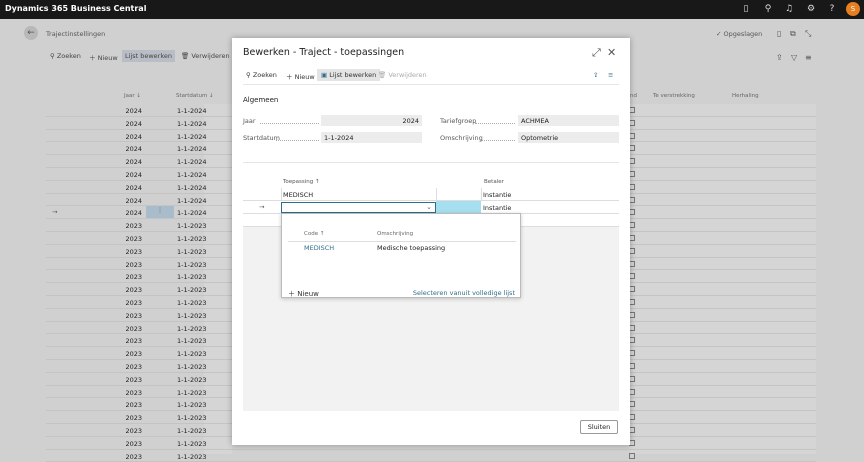 Image resolution: width=864 pixels, height=462 pixels. What do you see at coordinates (402, 75) in the screenshot?
I see `delete-button: 🗑 Verwijderen` at bounding box center [402, 75].